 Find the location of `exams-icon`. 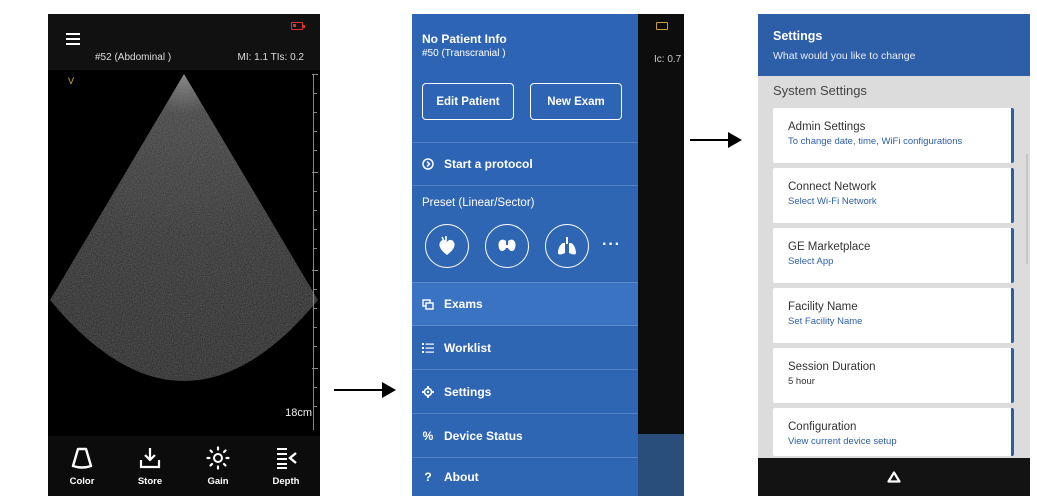

exams-icon is located at coordinates (428, 304).